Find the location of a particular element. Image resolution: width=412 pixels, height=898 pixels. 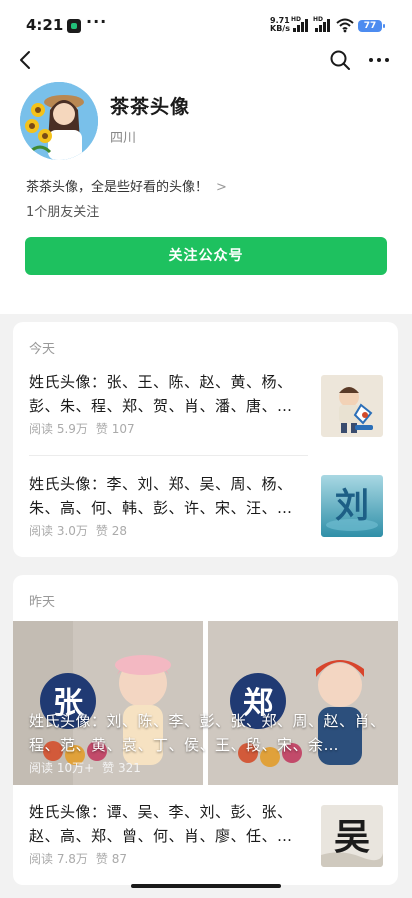

section-day-label: 昨天 is located at coordinates (42, 602).